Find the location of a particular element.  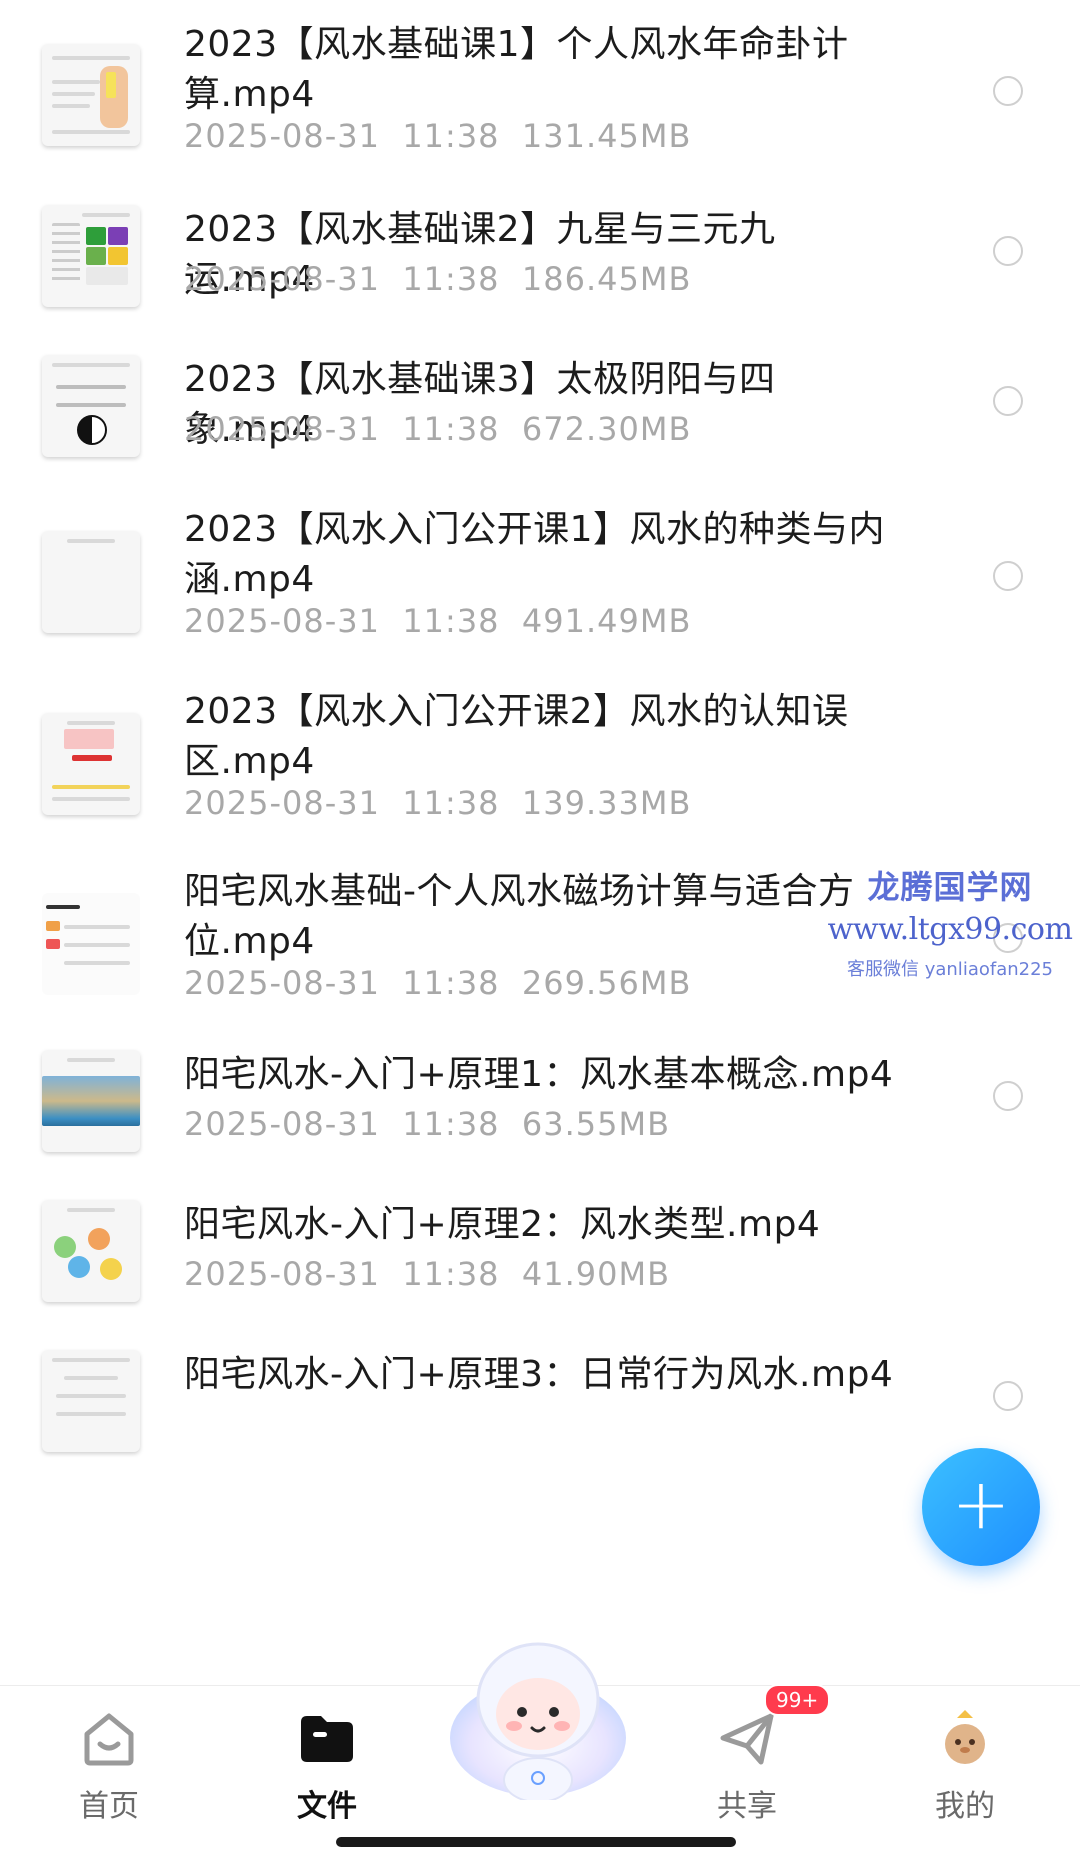

file-meta: 2025-08-31 11:38 186.45MB is located at coordinates (437, 279).